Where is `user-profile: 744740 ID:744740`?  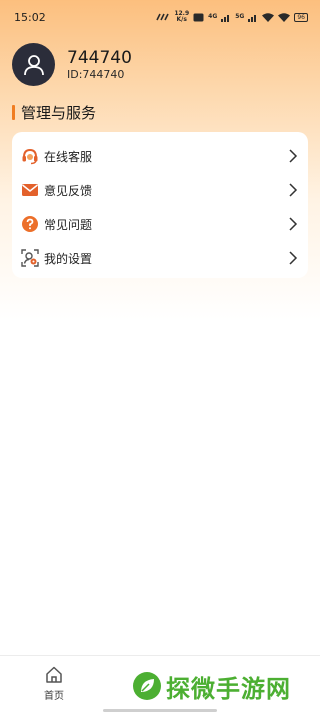 user-profile: 744740 ID:744740 is located at coordinates (72, 64).